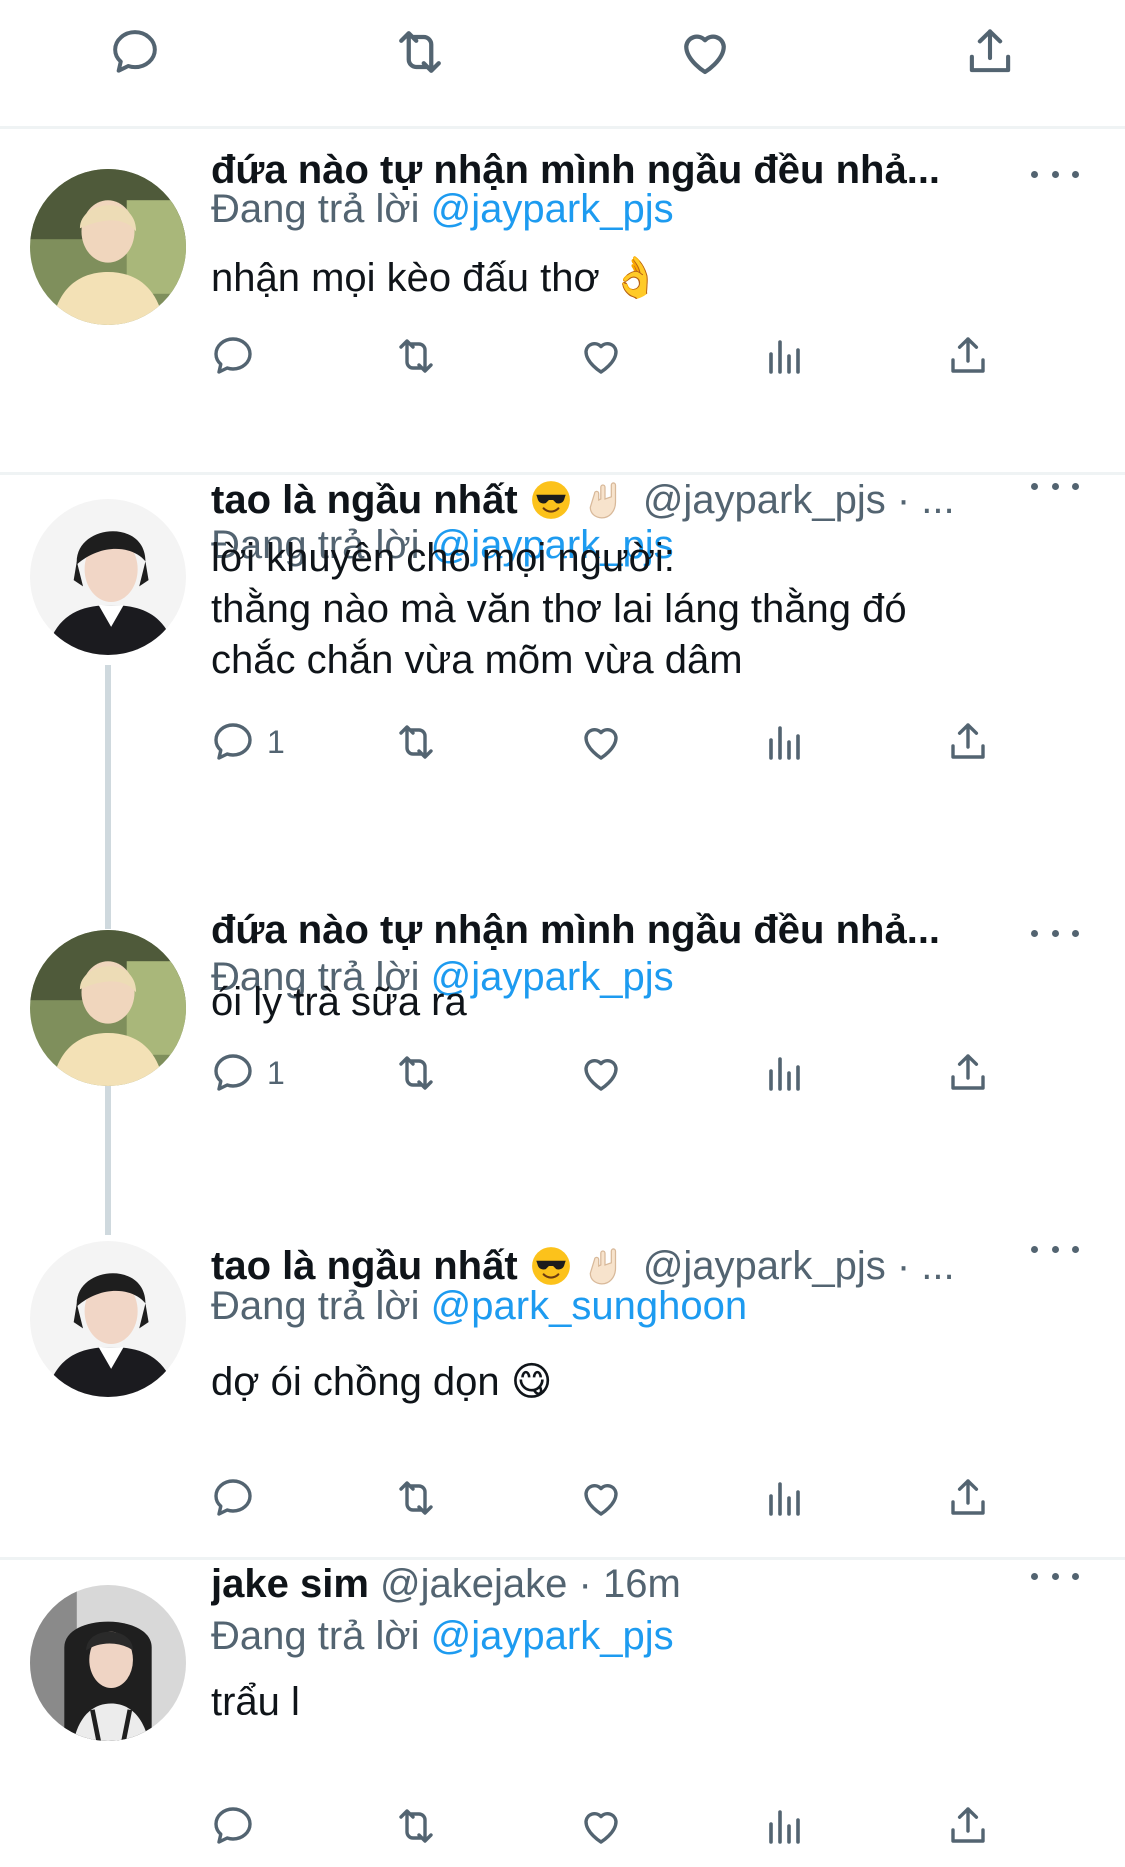 This screenshot has height=1867, width=1125. Describe the element at coordinates (764, 500) in the screenshot. I see `handle: @jaypark_pjs` at that location.